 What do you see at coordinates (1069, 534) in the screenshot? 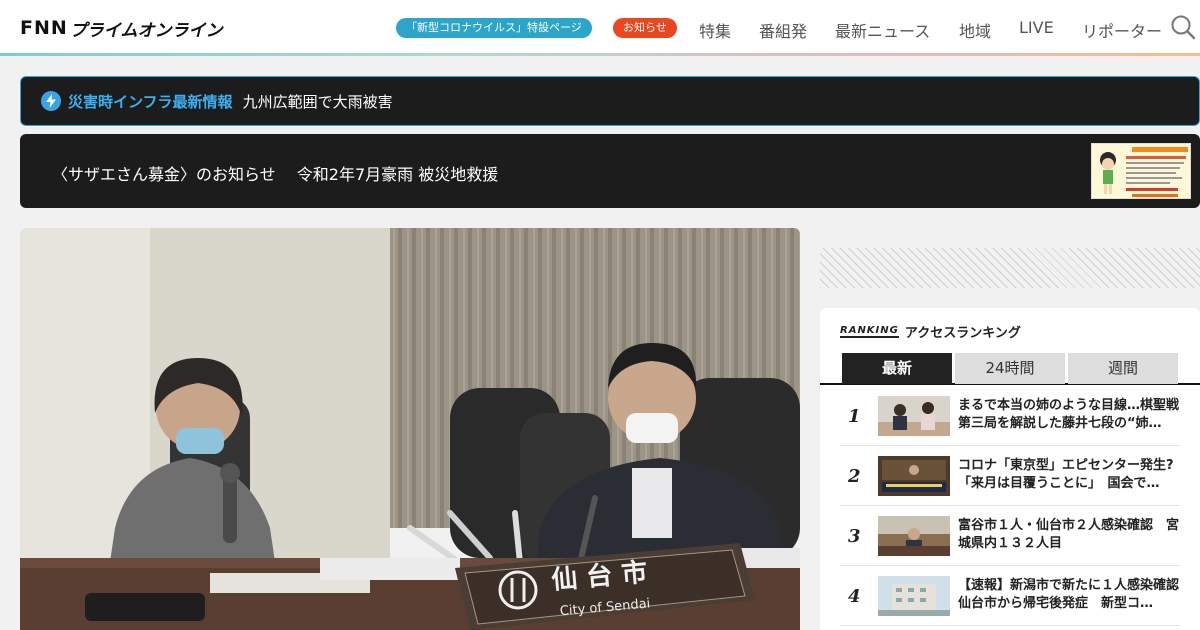
I see `ranking-item-text: 富谷市１人・仙台市２人感染確認 宮城県内１３２人目` at bounding box center [1069, 534].